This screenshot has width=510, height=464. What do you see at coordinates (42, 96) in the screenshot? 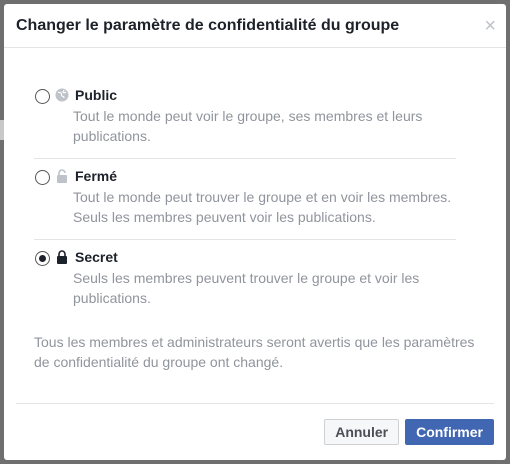
I see `radio-public` at bounding box center [42, 96].